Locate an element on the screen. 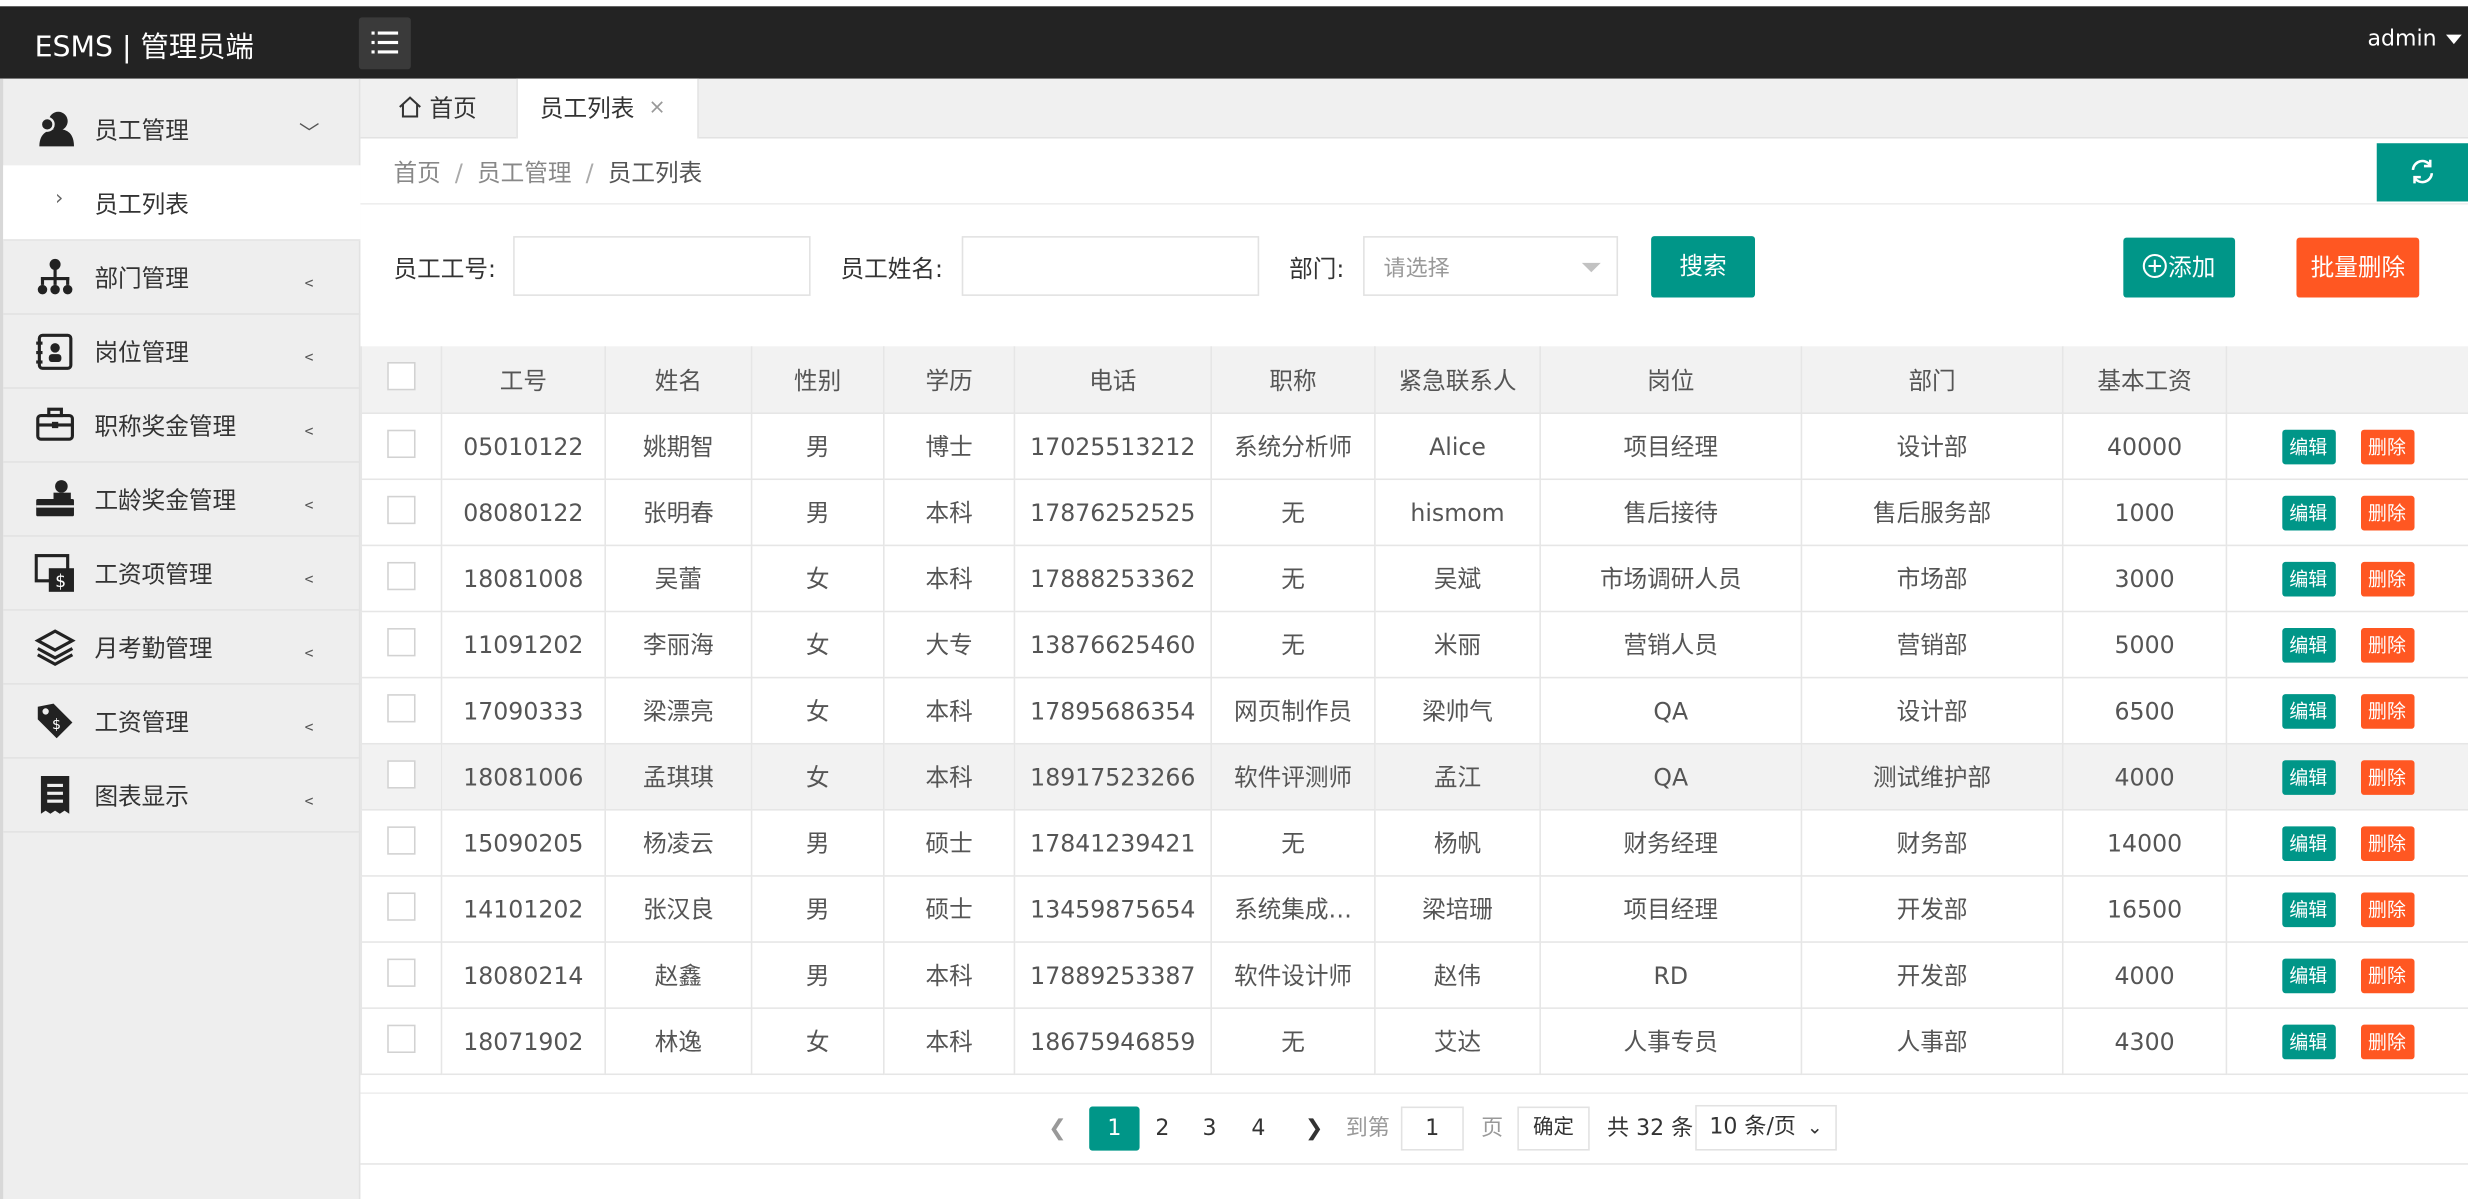  users-icon is located at coordinates (56, 129).